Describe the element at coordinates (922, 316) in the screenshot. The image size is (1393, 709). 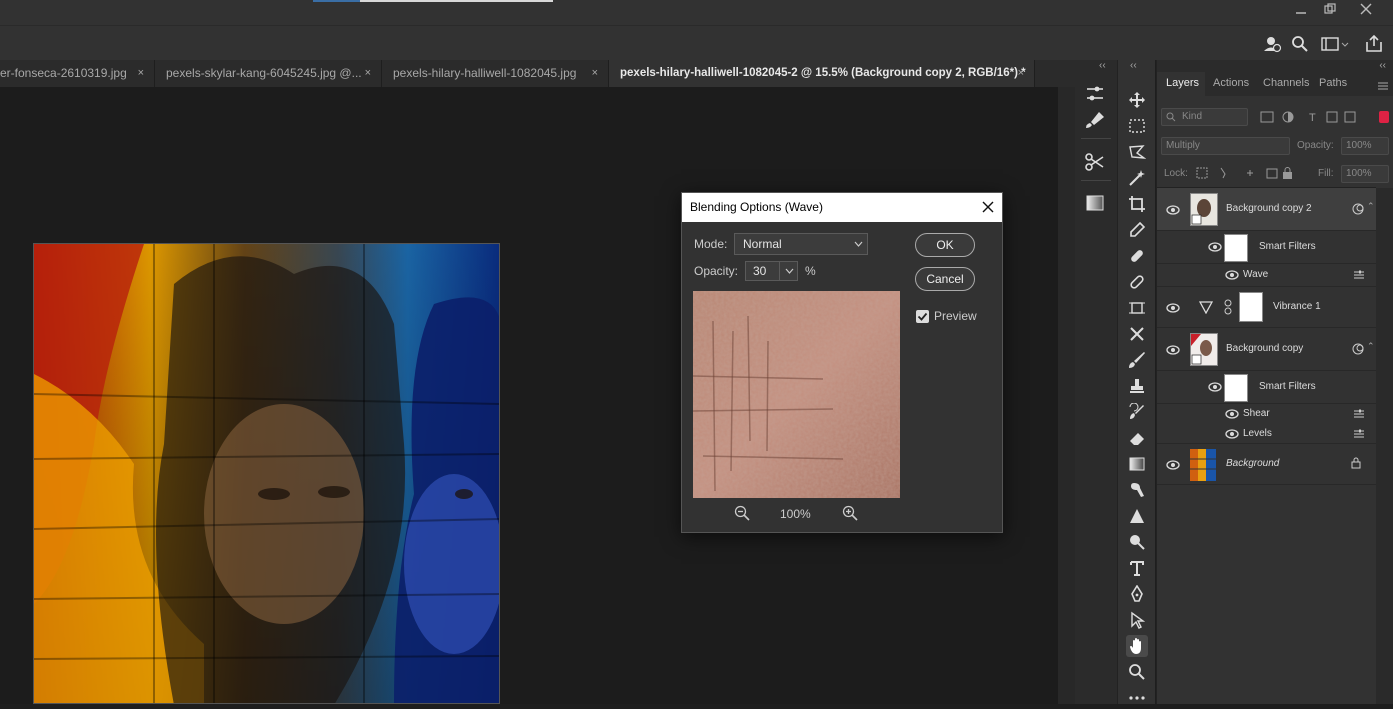
I see `preview-checkbox` at that location.